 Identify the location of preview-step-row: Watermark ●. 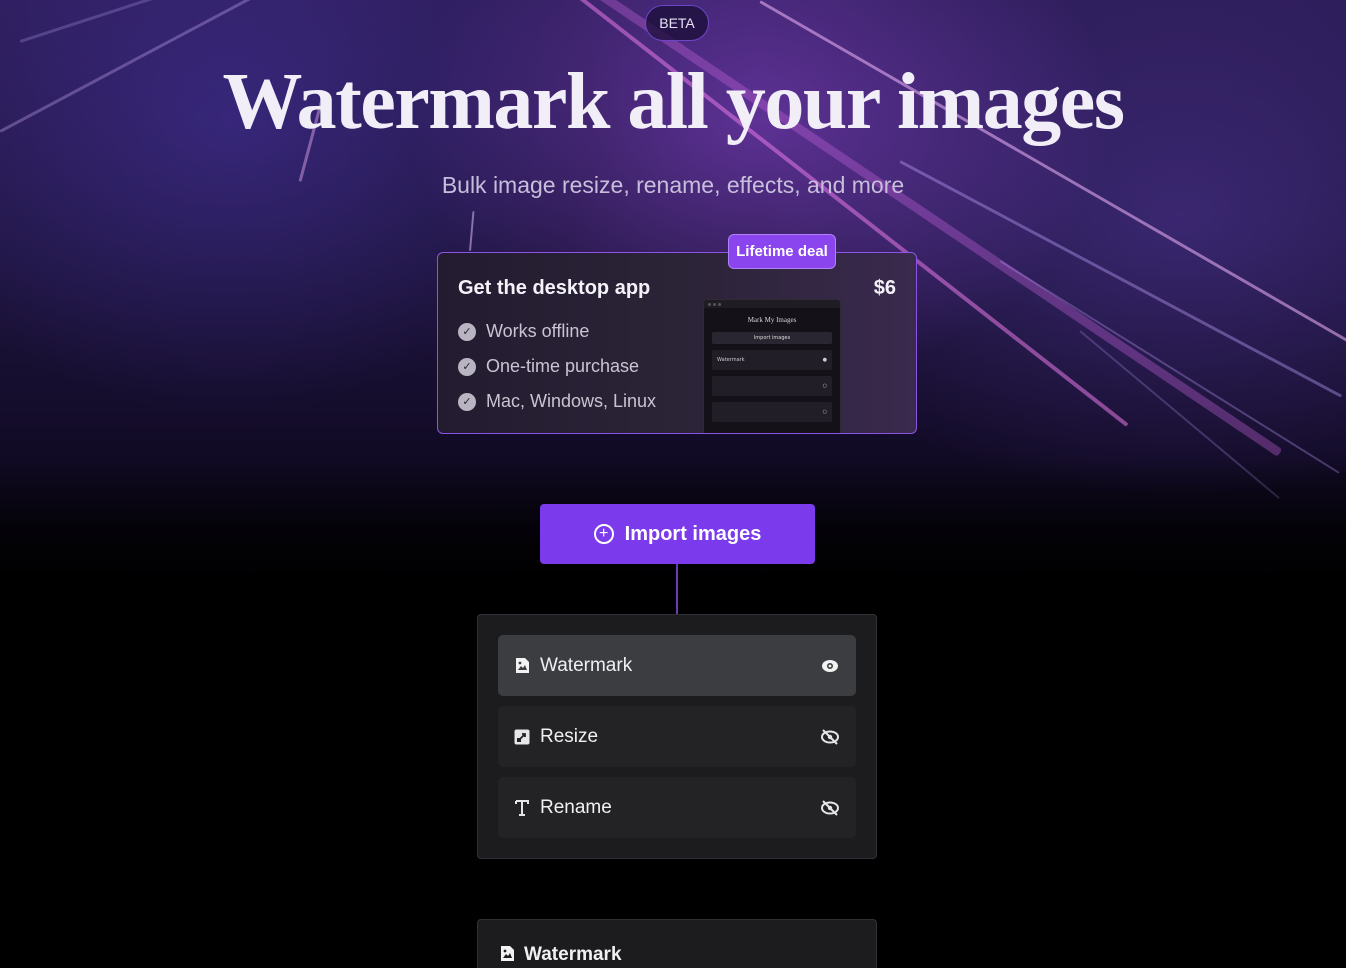
(772, 360).